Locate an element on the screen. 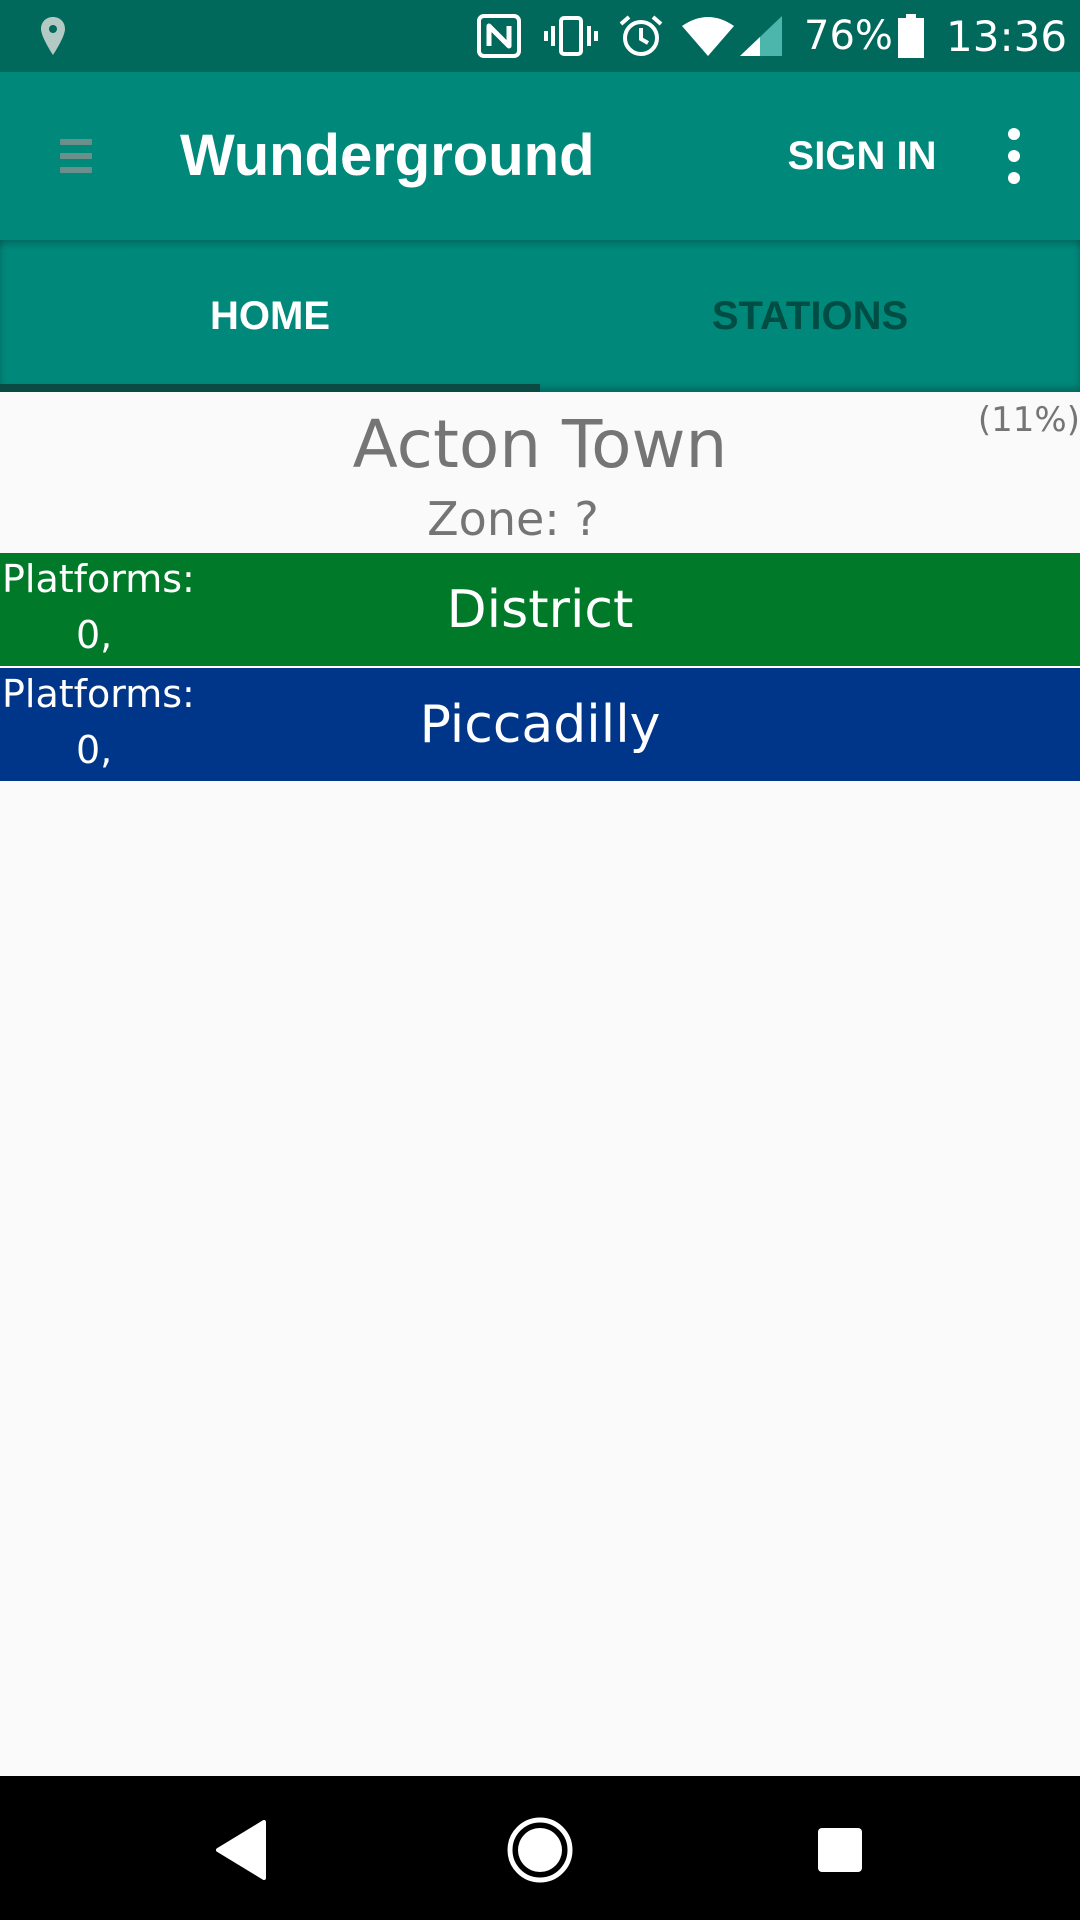 The image size is (1080, 1920). sign-in-button: SIGN IN is located at coordinates (862, 156).